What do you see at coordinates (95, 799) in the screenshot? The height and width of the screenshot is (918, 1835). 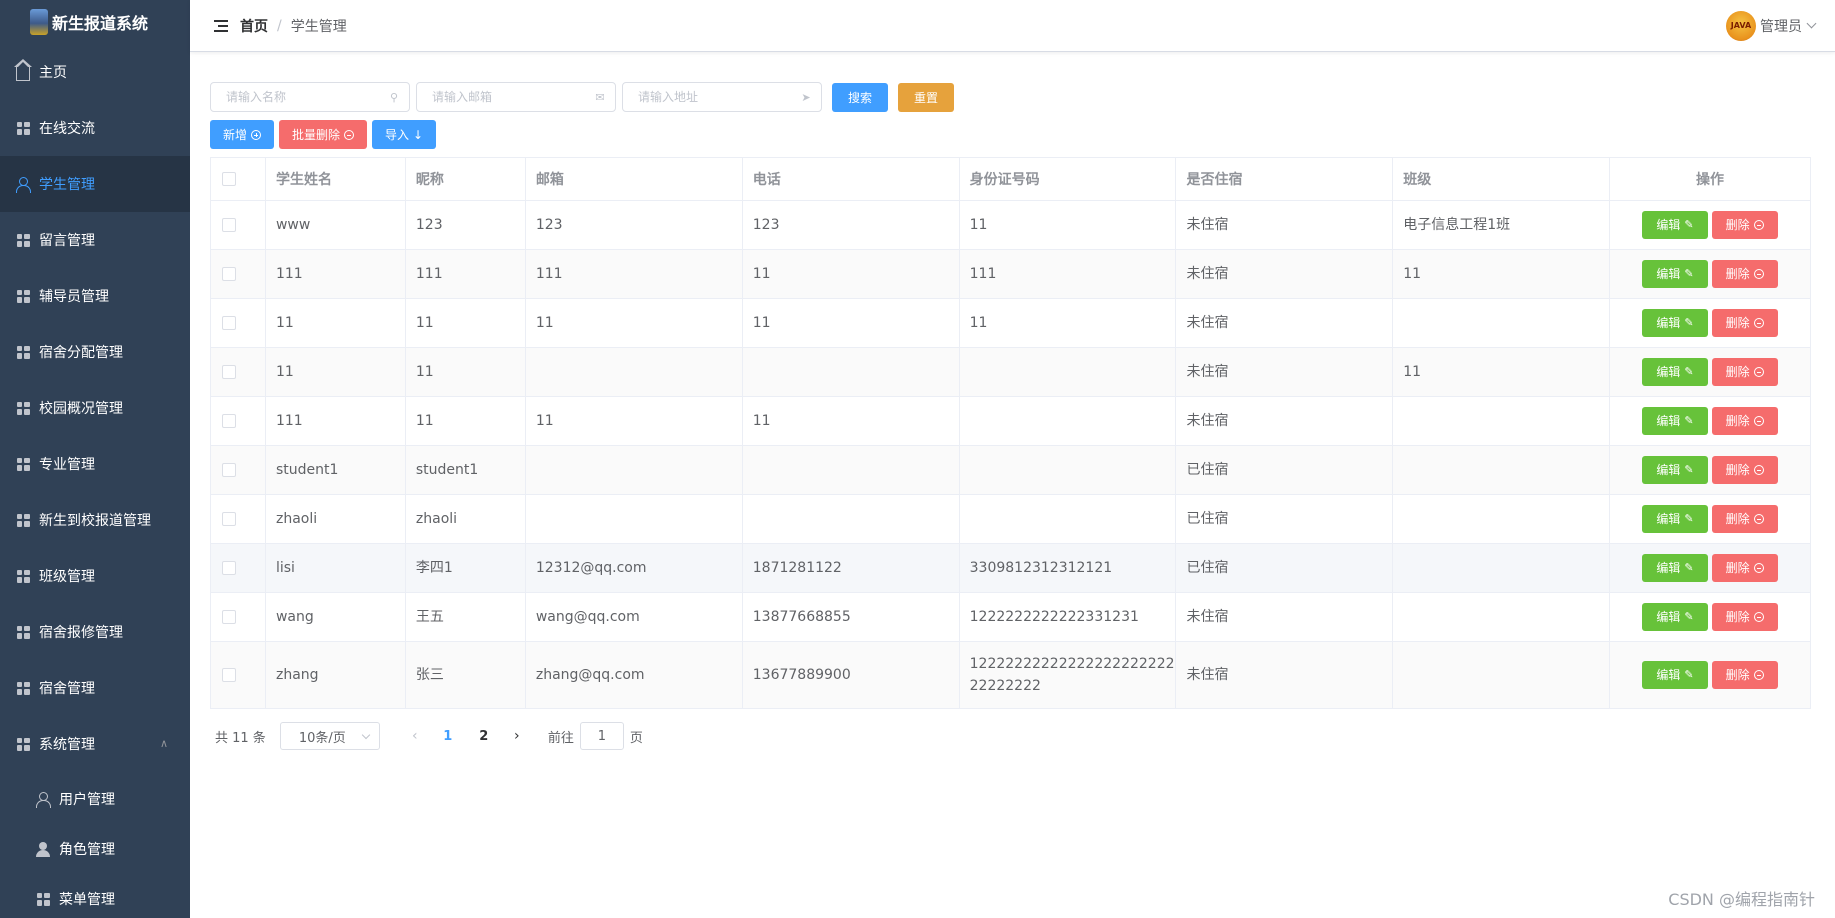 I see `sidebar-subitem: 用户管理` at bounding box center [95, 799].